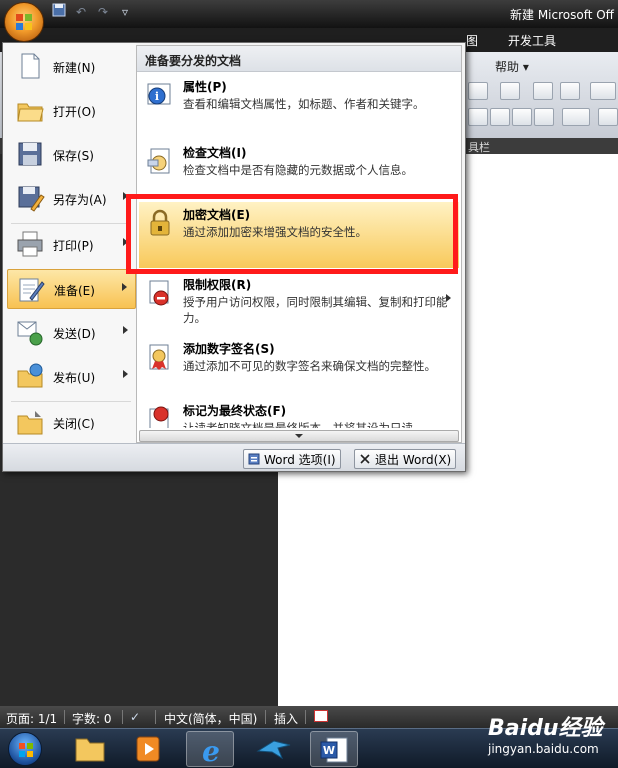 This screenshot has width=618, height=768. Describe the element at coordinates (30, 244) in the screenshot. I see `printer-icon` at that location.